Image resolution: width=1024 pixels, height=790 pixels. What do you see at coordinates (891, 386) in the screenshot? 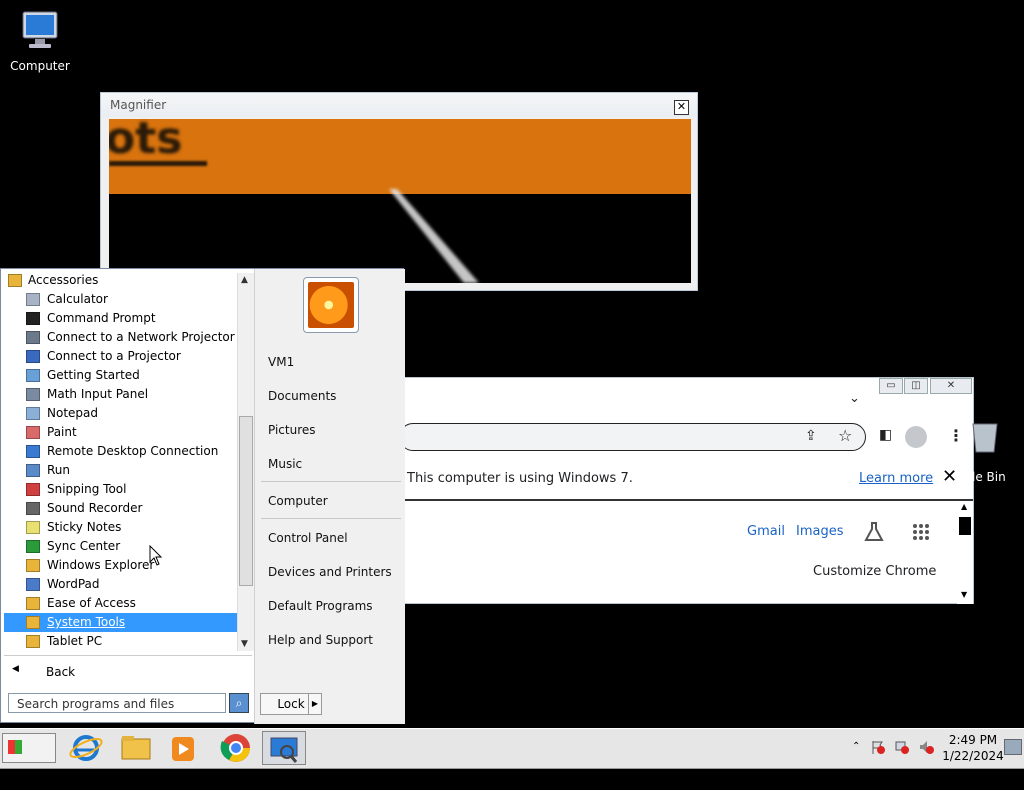
I see `minimize-button: ▭` at bounding box center [891, 386].